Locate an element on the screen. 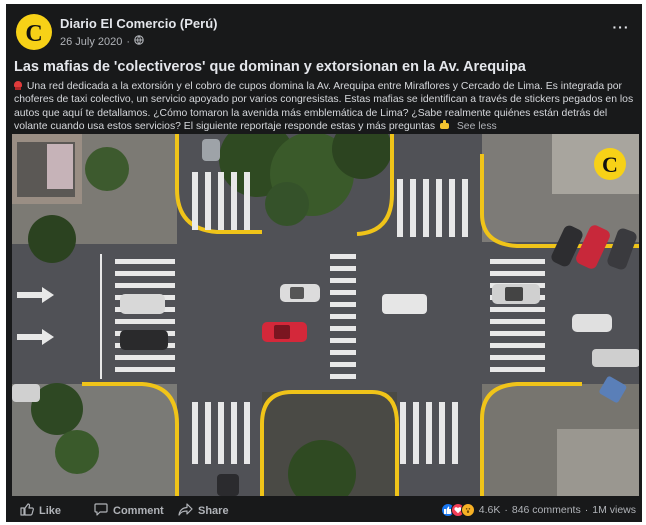 The height and width of the screenshot is (525, 646). more-icon: ··· is located at coordinates (621, 27).